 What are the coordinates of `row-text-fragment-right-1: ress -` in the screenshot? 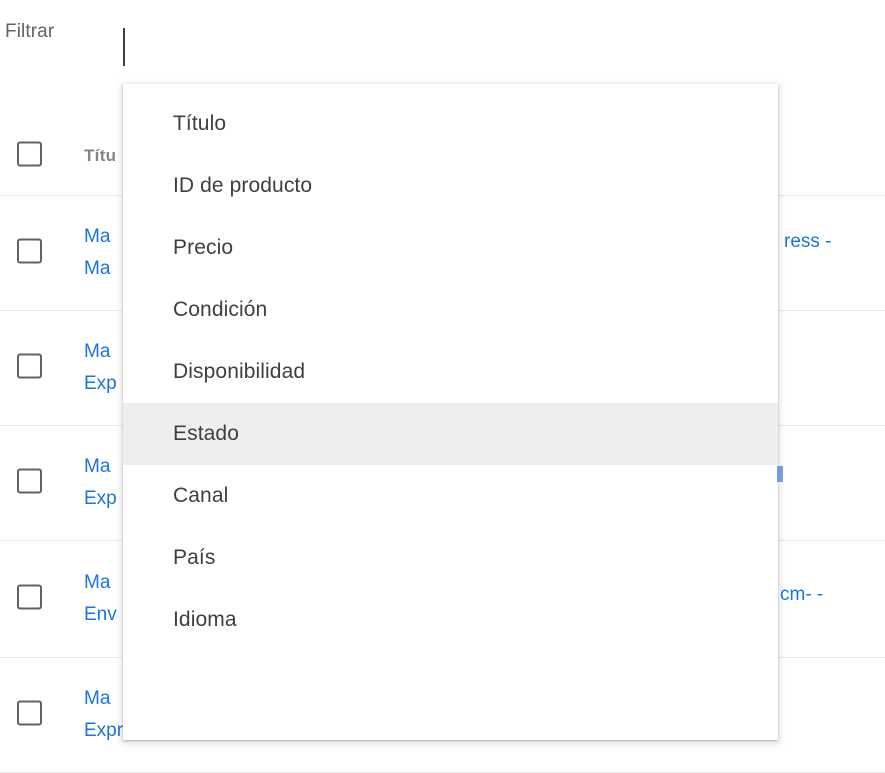 It's located at (808, 241).